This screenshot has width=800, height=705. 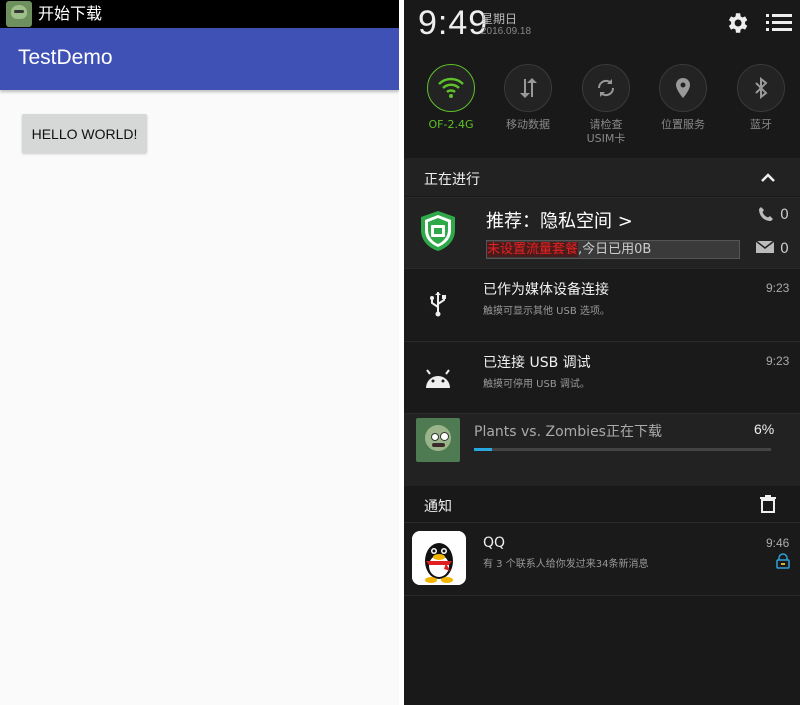 I want to click on qq-subtitle: 有 3 个联系人给你发过来34条新消息, so click(x=566, y=564).